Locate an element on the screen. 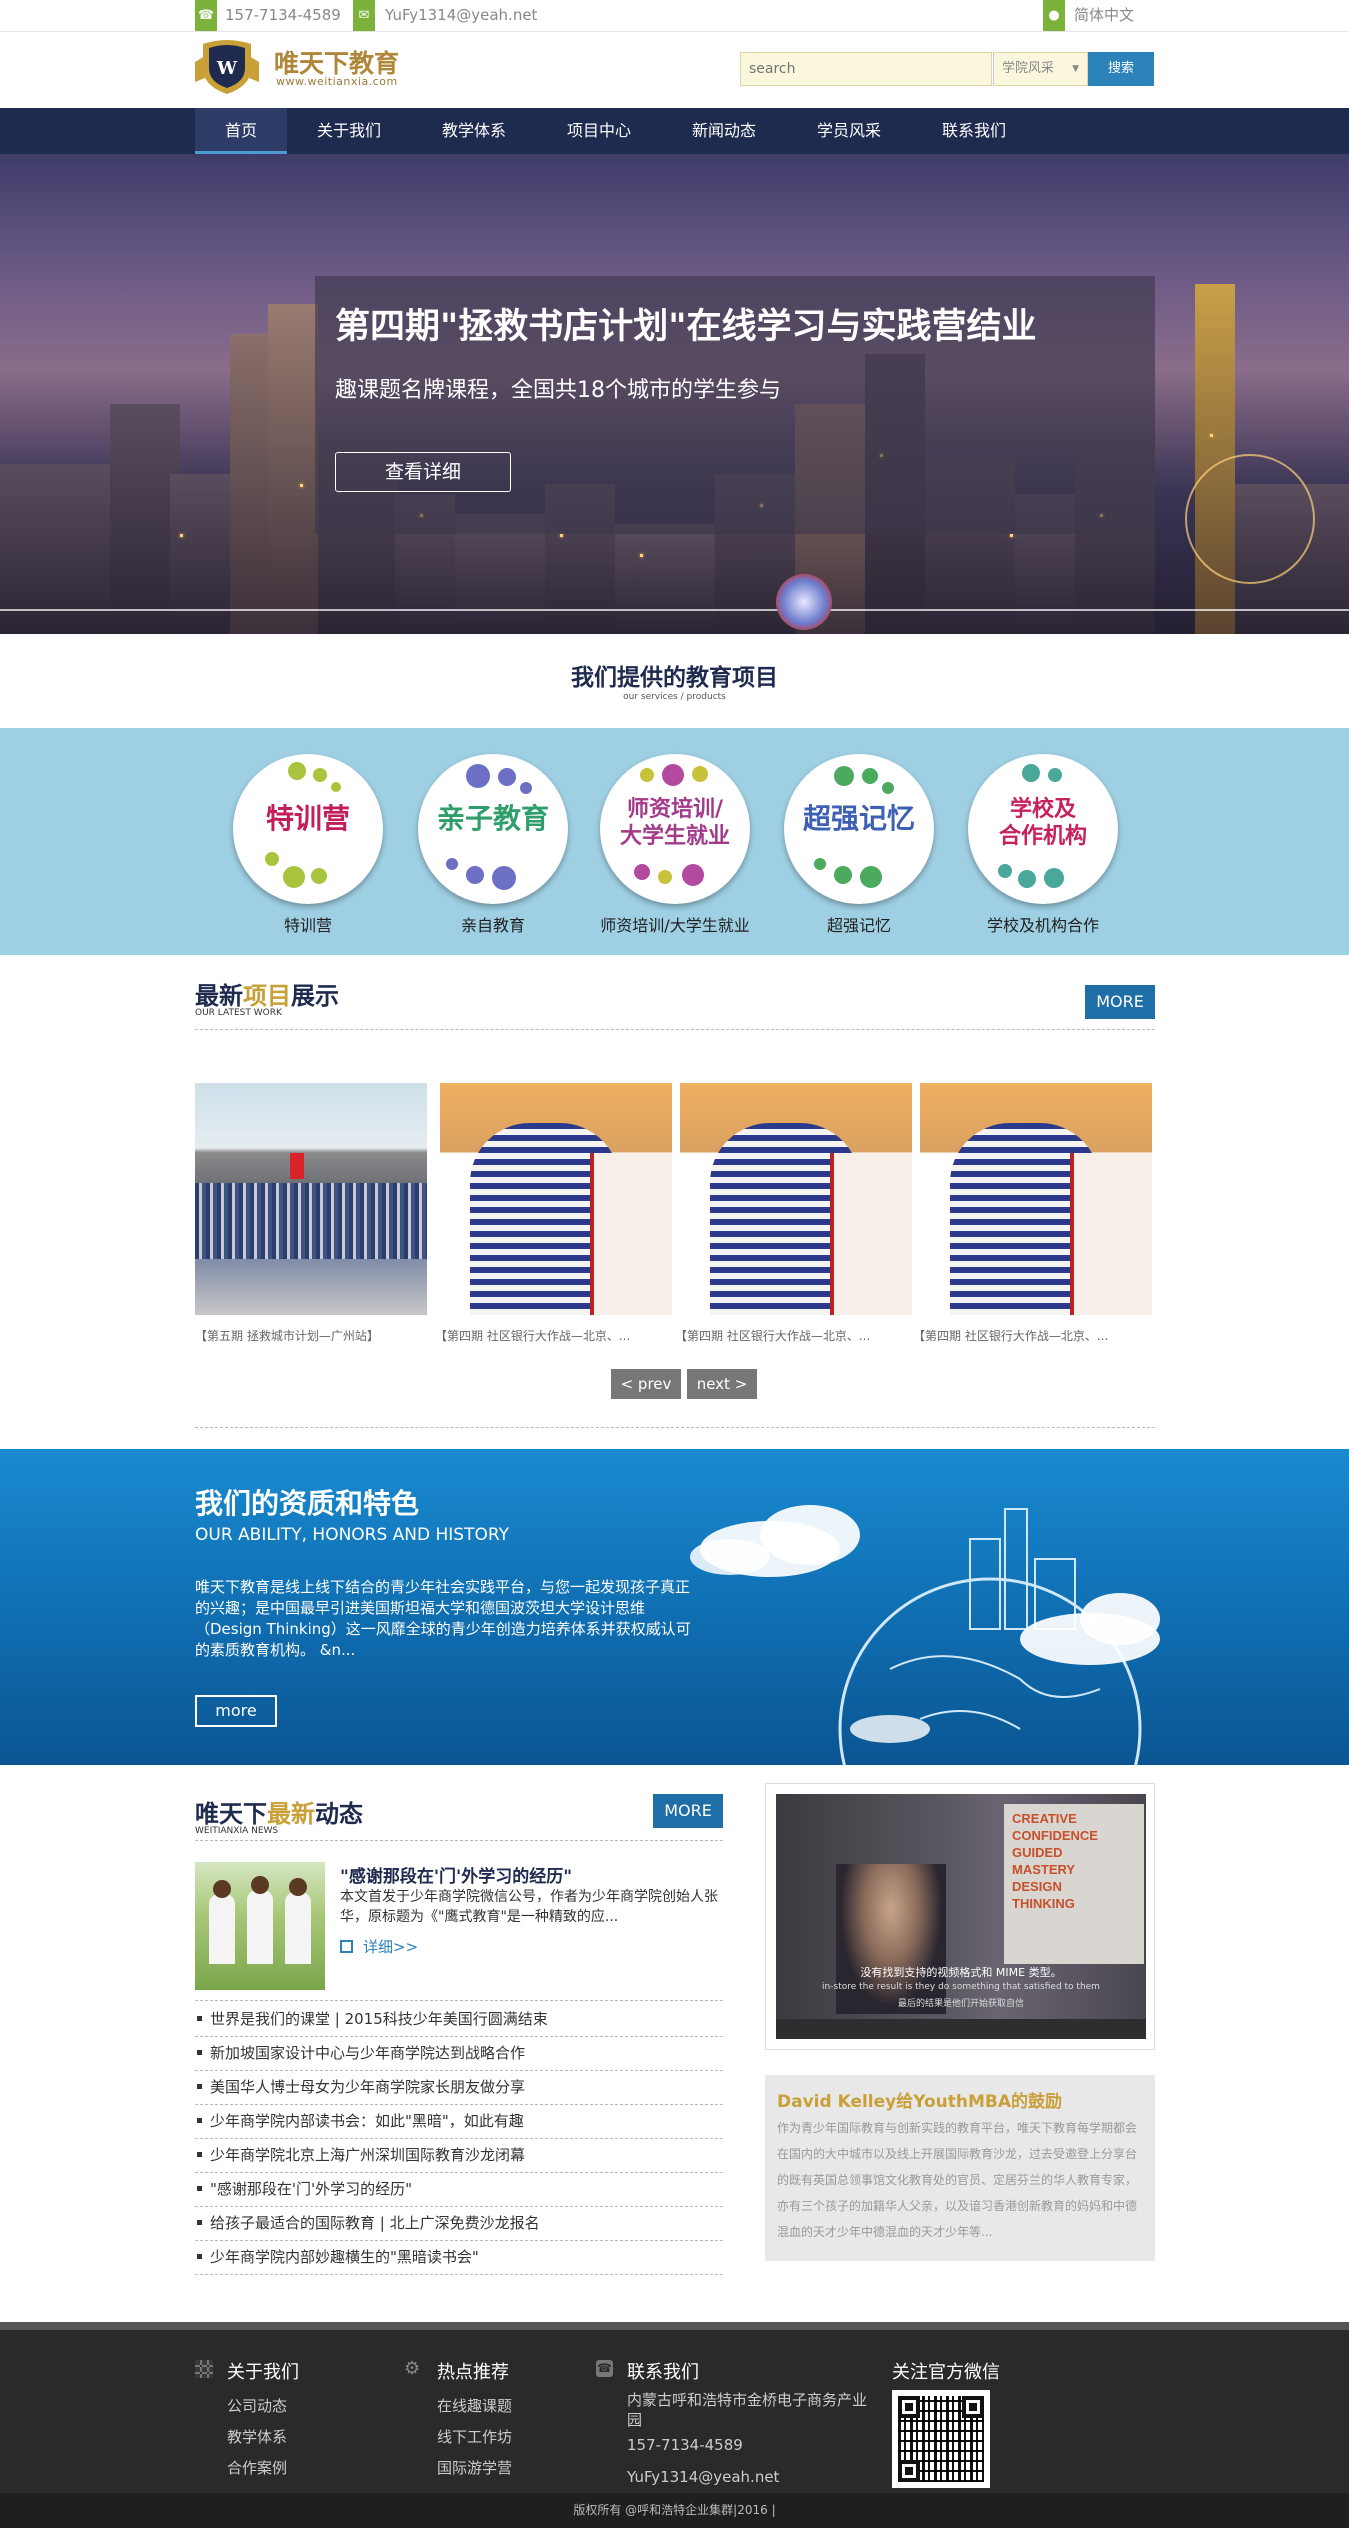 This screenshot has height=2528, width=1349. banner-title: 第四期"拯救书店计划"在线学习与实践营结业 is located at coordinates (686, 327).